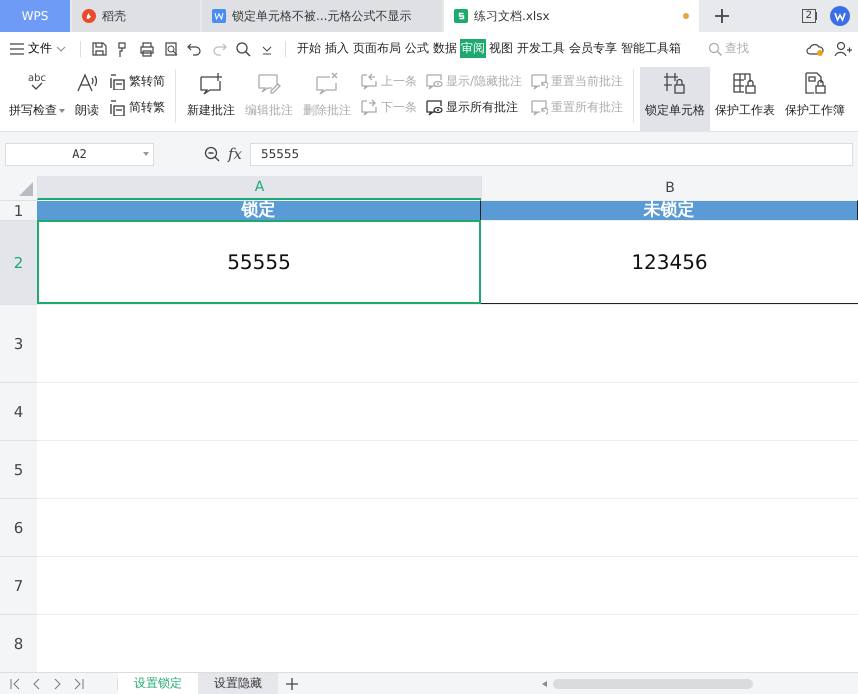 The width and height of the screenshot is (858, 694). Describe the element at coordinates (211, 99) in the screenshot. I see `ribbon-button: 新建批注` at that location.